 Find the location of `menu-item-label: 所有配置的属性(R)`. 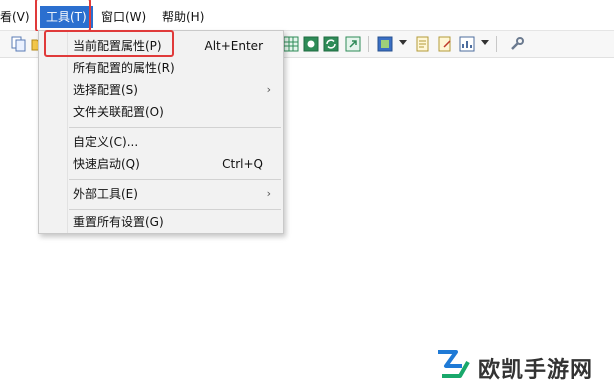

menu-item-label: 所有配置的属性(R) is located at coordinates (124, 68).